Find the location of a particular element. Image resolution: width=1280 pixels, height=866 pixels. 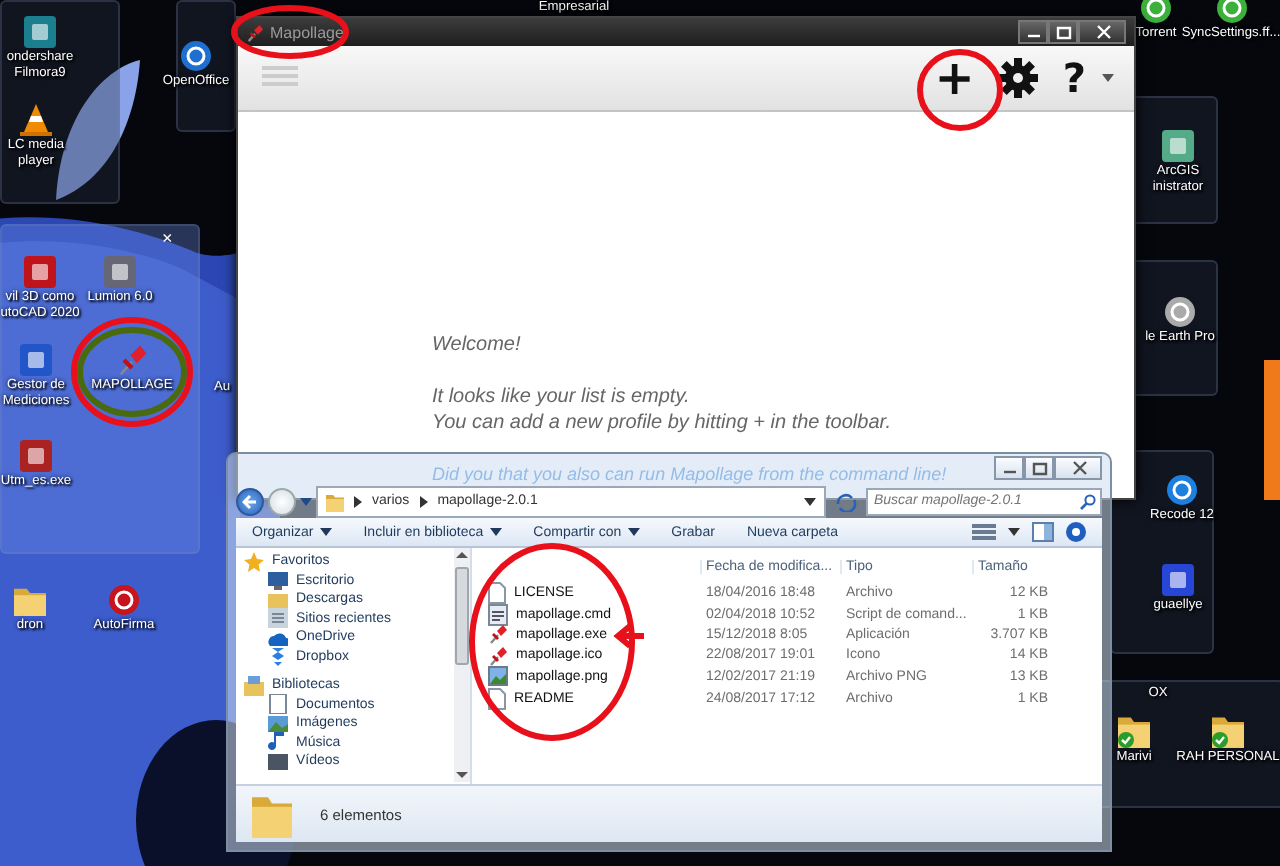

close-button: × is located at coordinates (167, 238).